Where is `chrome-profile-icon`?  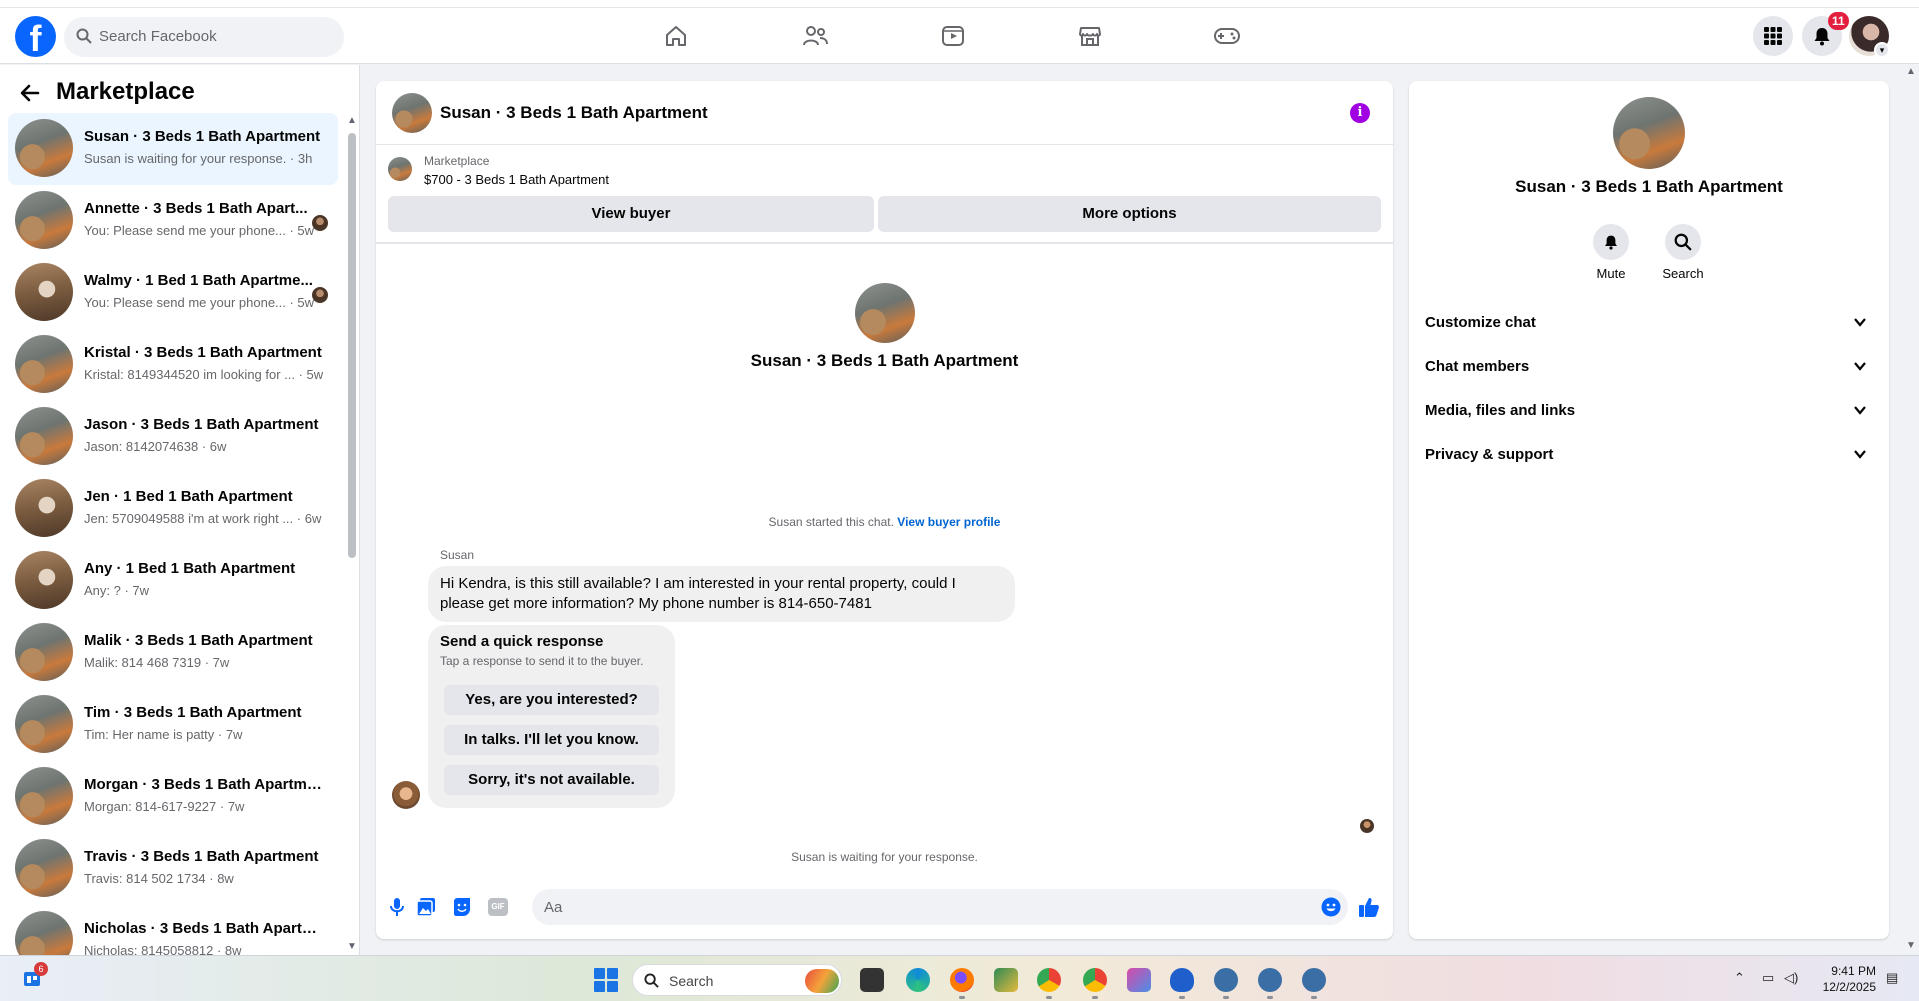
chrome-profile-icon is located at coordinates (1049, 980).